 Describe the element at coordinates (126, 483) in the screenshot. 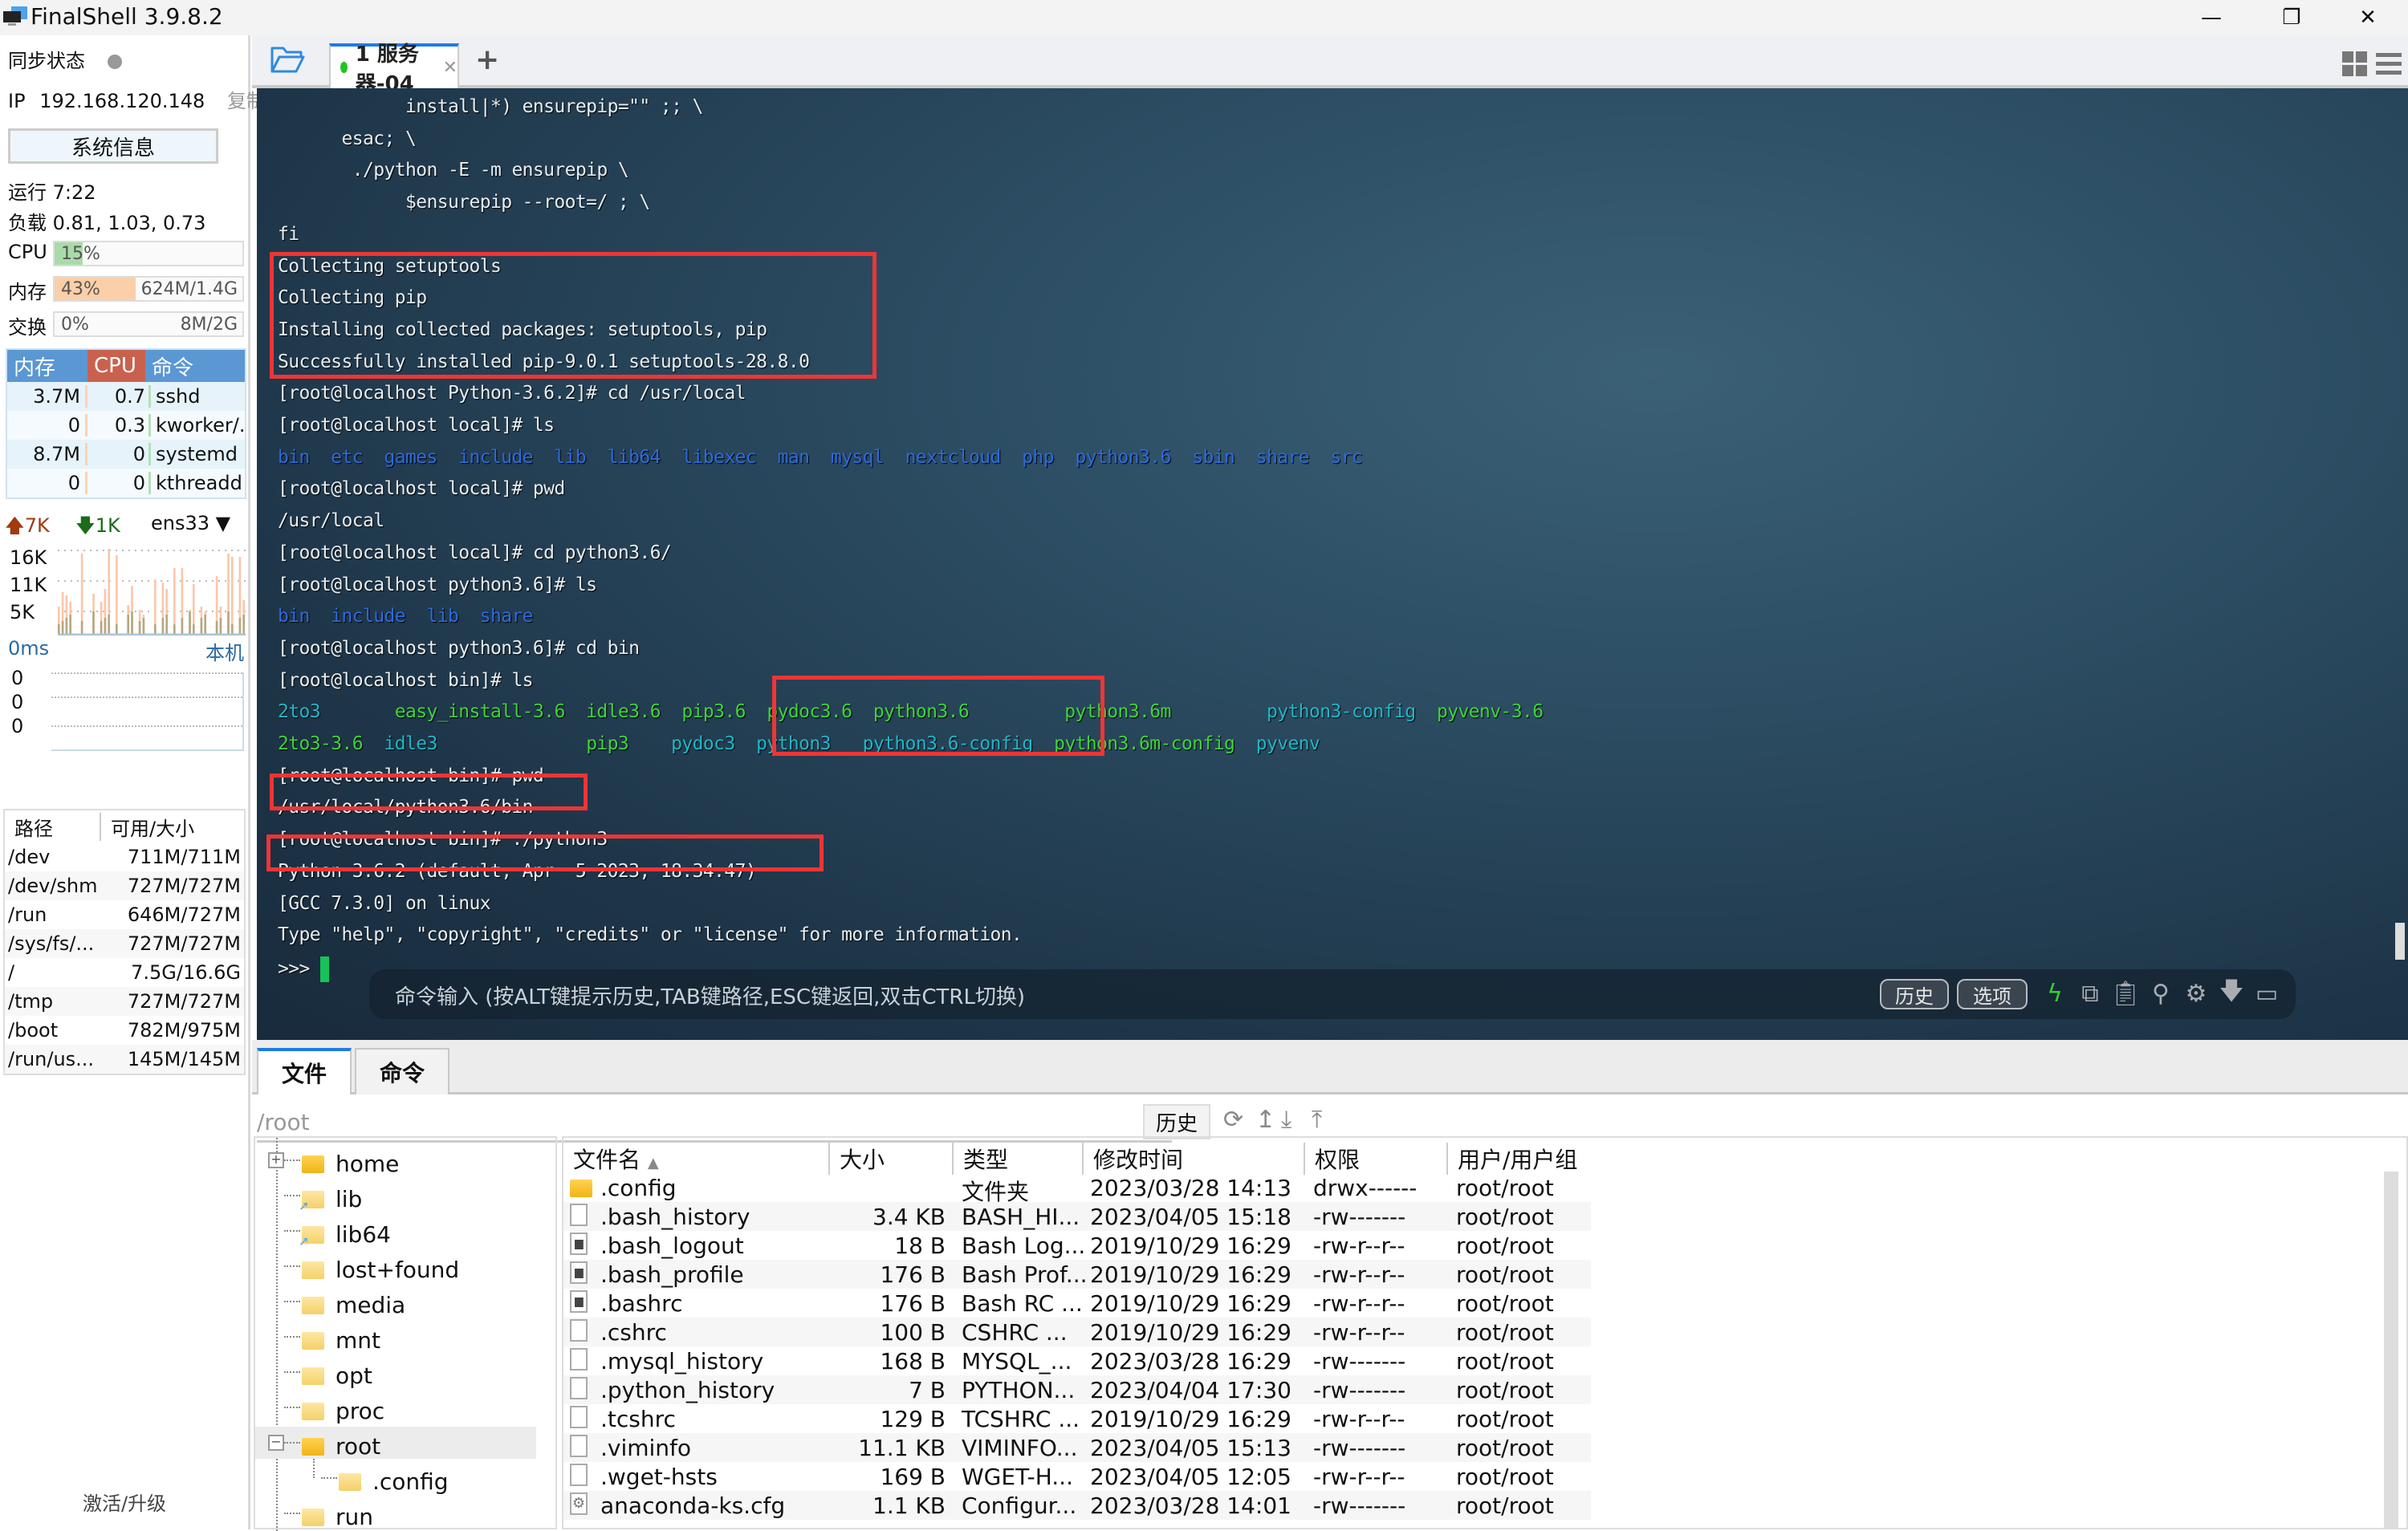

I see `process-row: 0 0 kthreadd` at that location.